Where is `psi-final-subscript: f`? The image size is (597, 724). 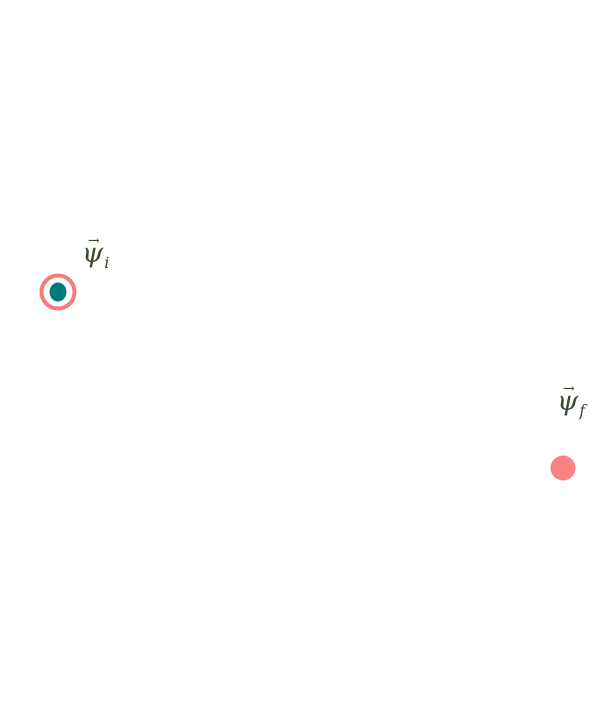 psi-final-subscript: f is located at coordinates (582, 410).